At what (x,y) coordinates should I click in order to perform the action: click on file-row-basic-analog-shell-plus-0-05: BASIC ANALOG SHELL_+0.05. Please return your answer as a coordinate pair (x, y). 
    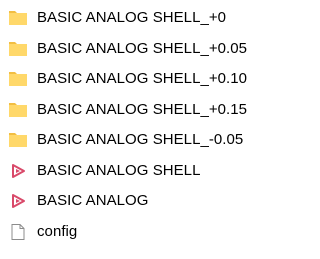
    Looking at the image, I should click on (138, 49).